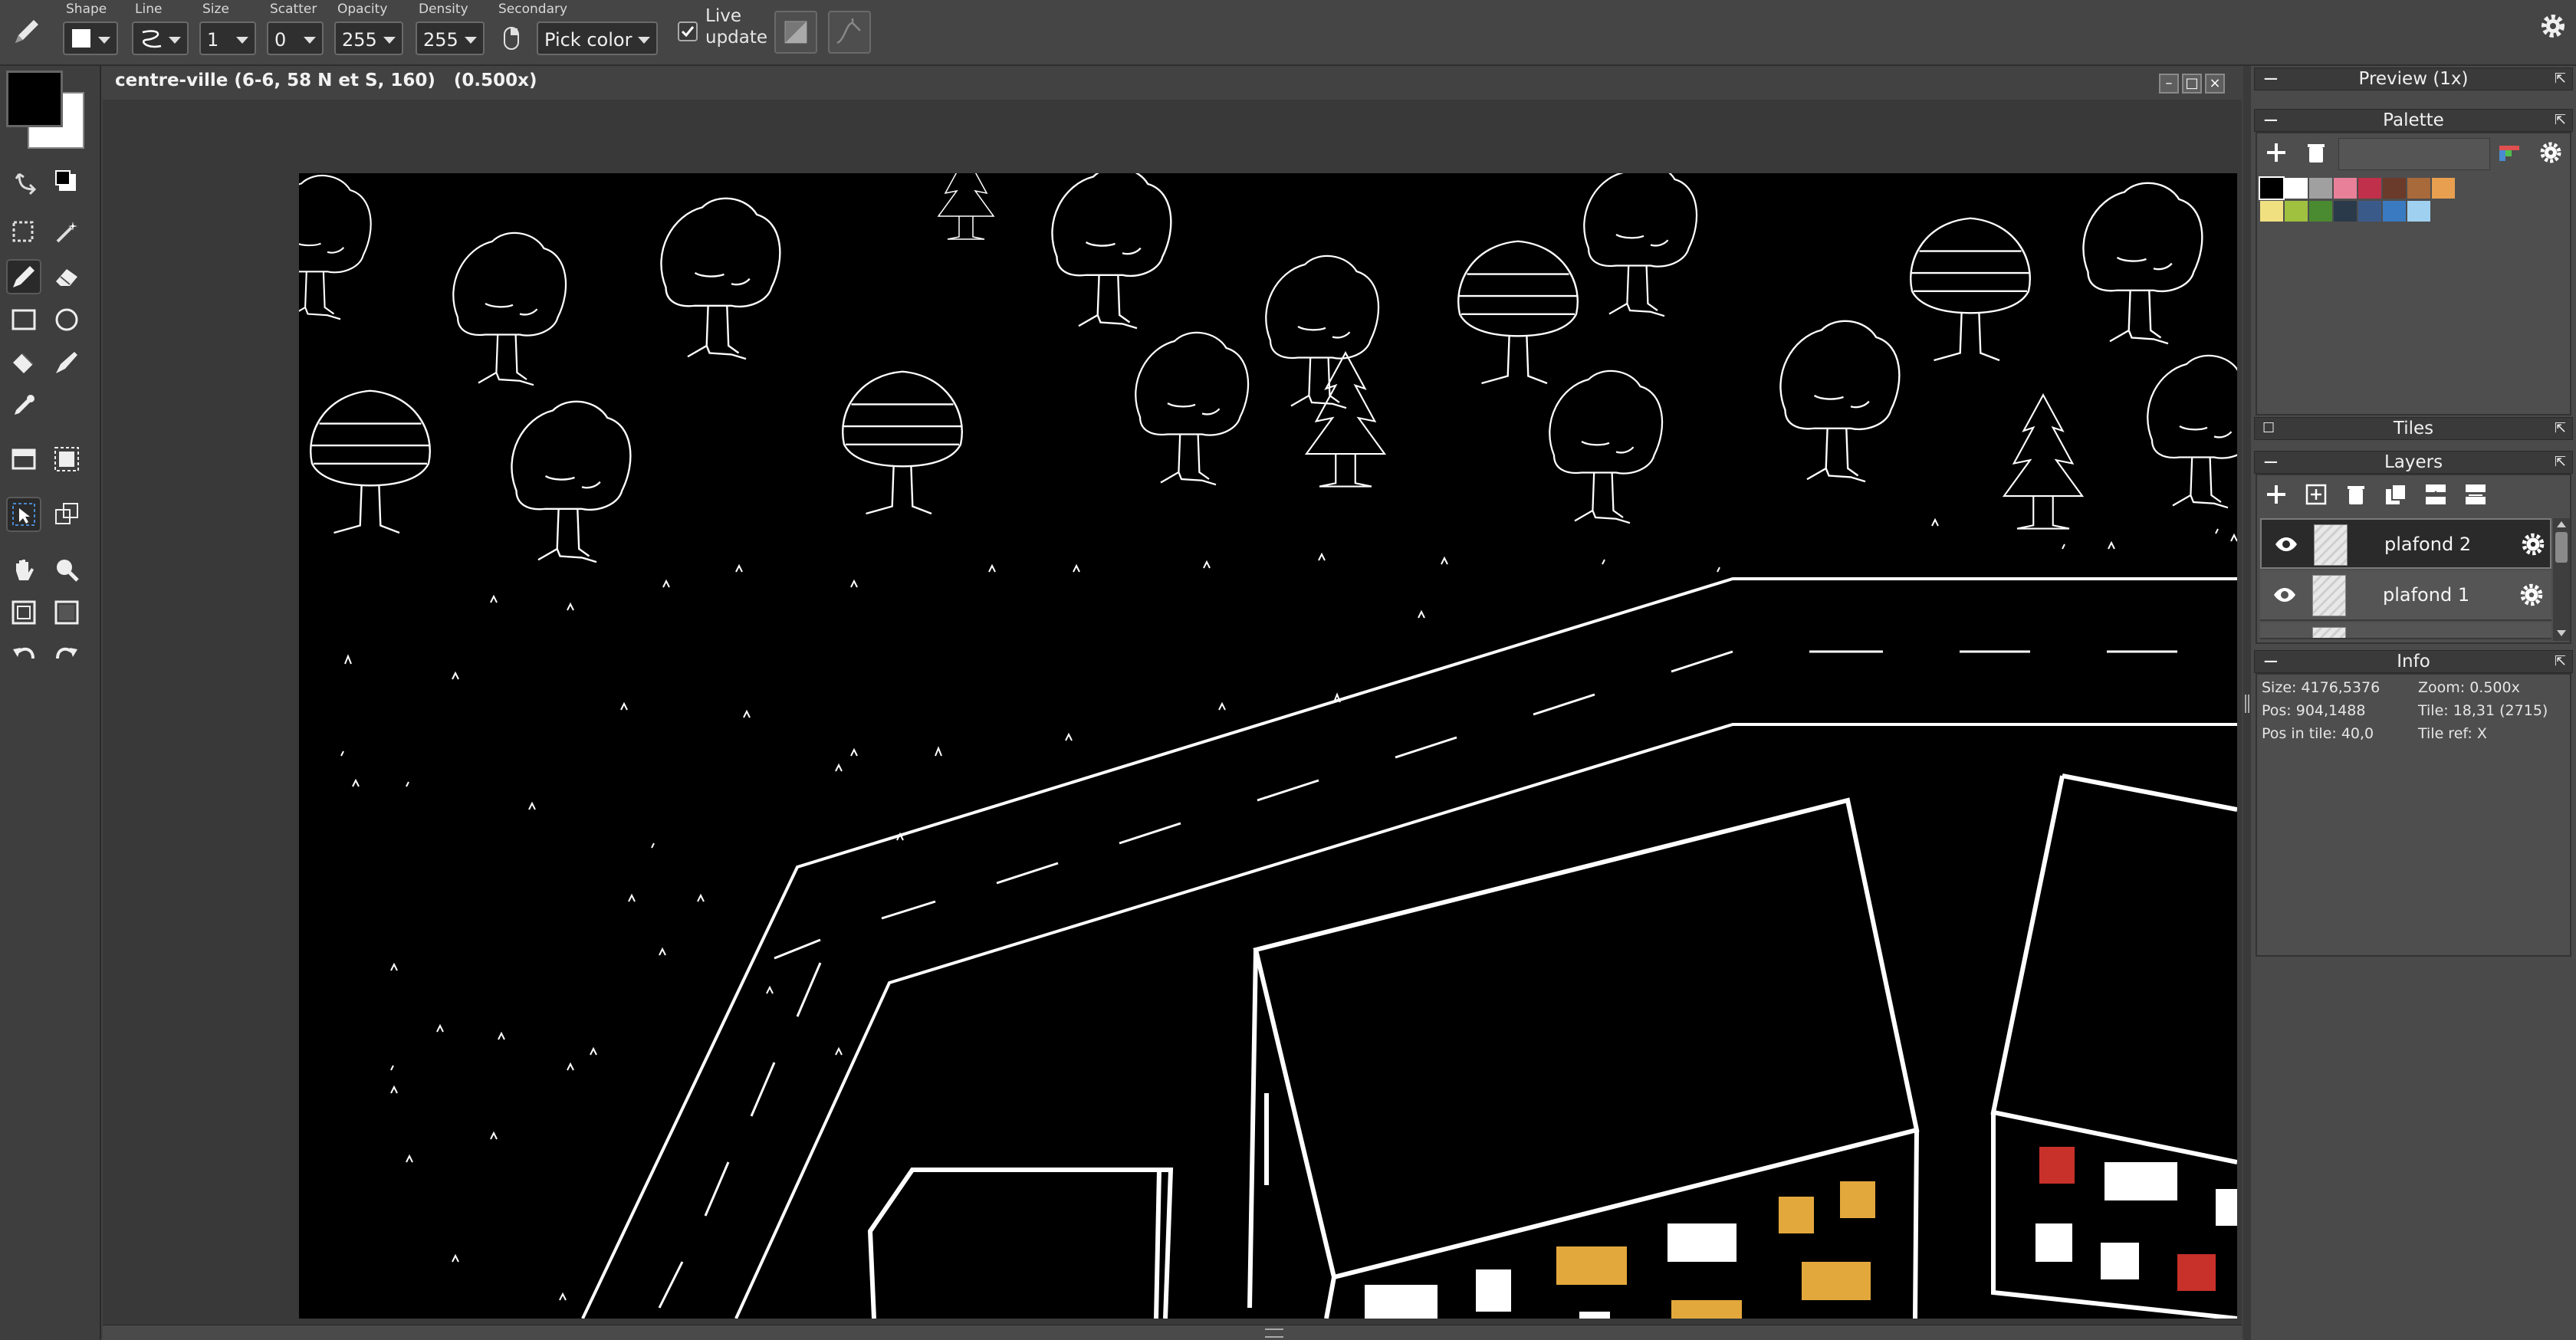 This screenshot has width=2576, height=1340. What do you see at coordinates (2553, 27) in the screenshot?
I see `settings-gear-icon` at bounding box center [2553, 27].